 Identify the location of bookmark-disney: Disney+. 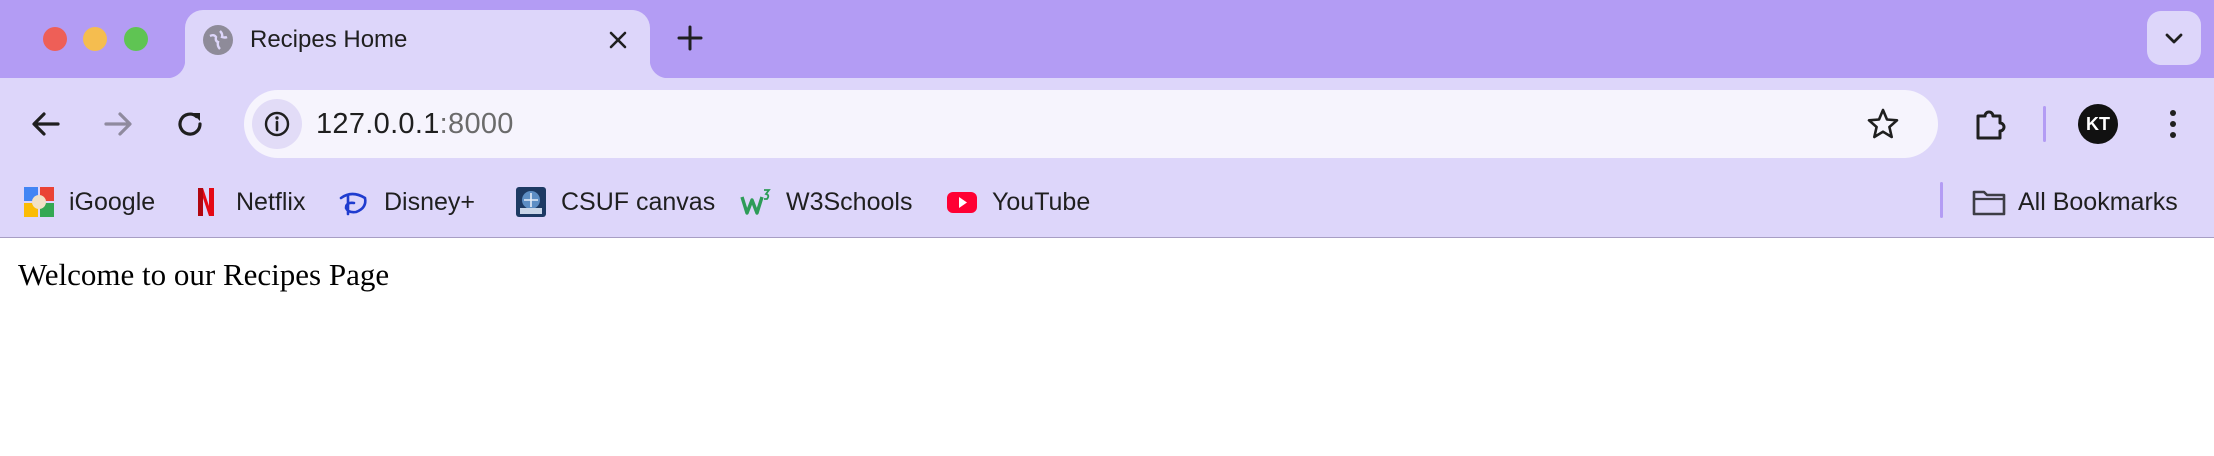
(406, 202).